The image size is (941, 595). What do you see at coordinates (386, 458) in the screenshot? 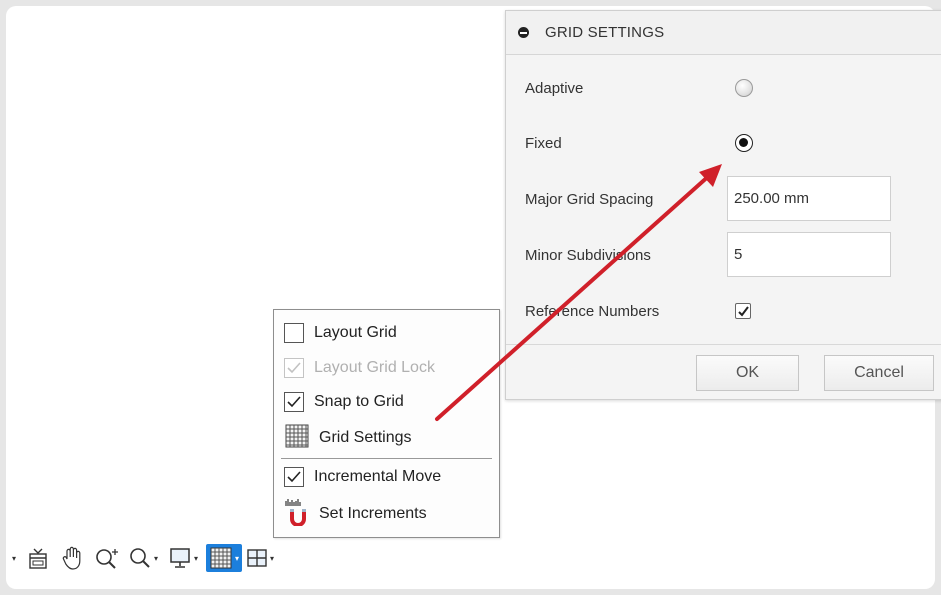
I see `menu-divider` at bounding box center [386, 458].